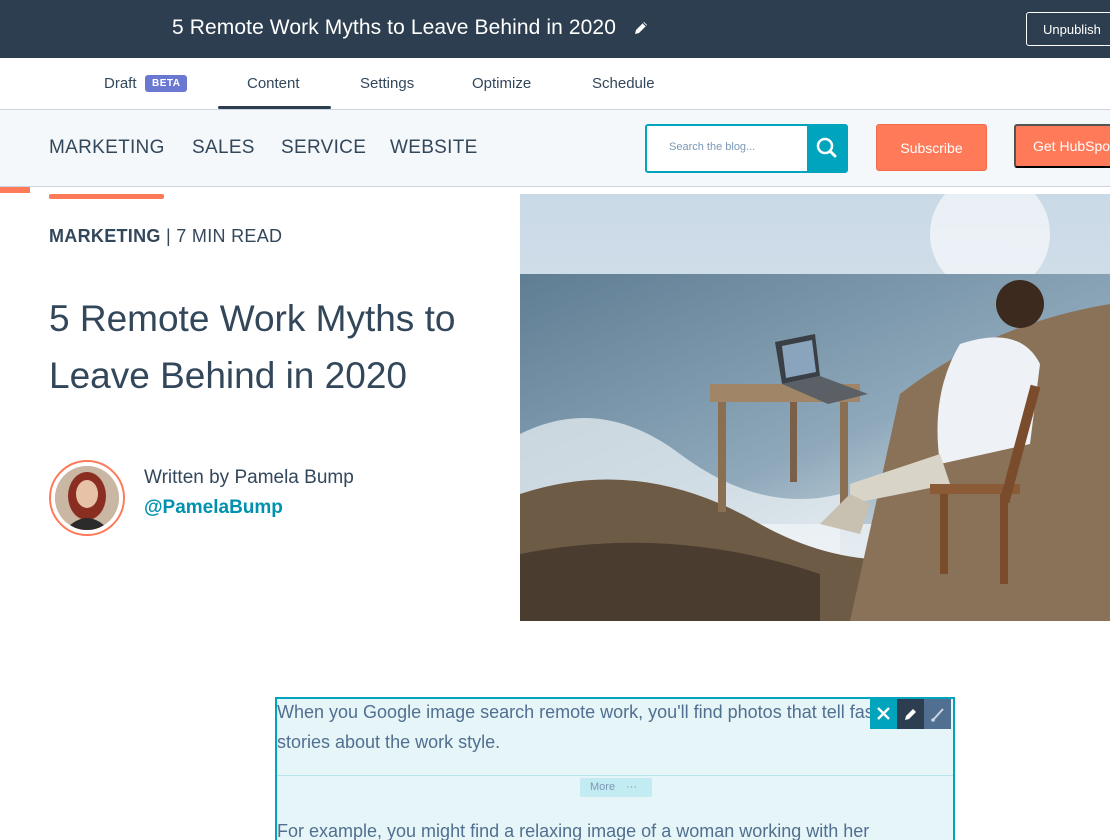  I want to click on accent-bar, so click(106, 196).